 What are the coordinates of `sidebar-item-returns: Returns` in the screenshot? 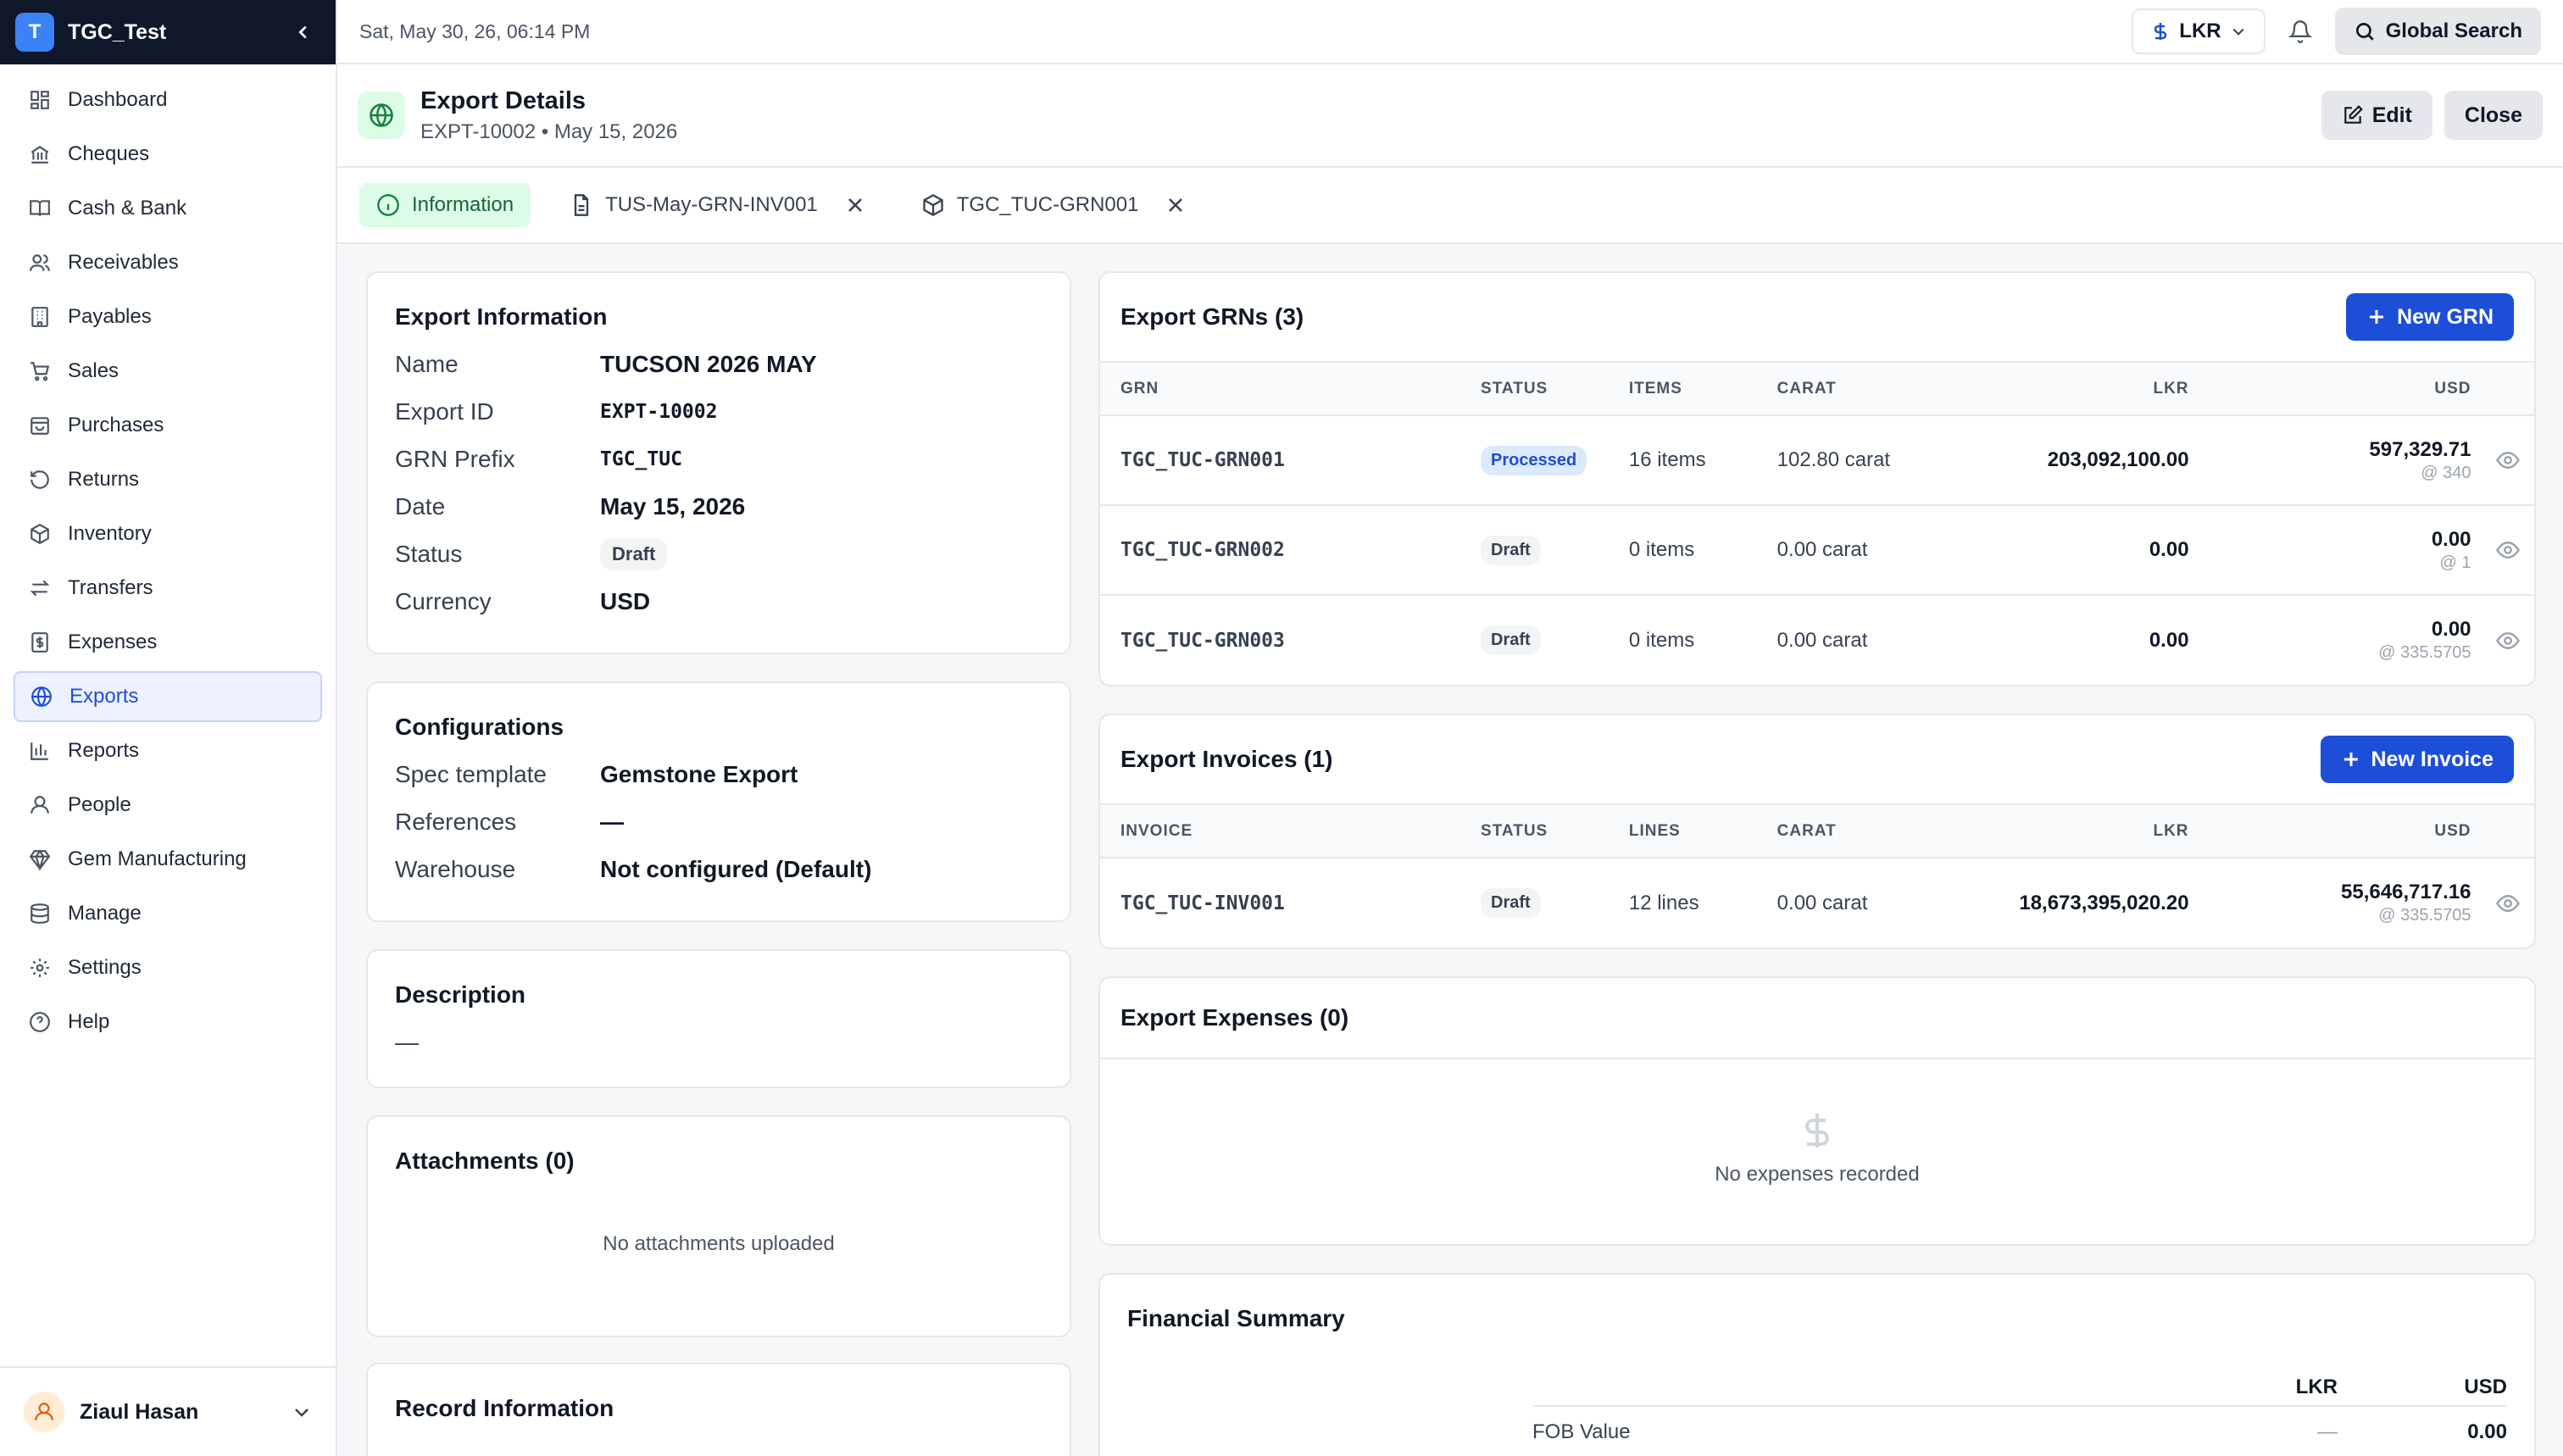 It's located at (168, 479).